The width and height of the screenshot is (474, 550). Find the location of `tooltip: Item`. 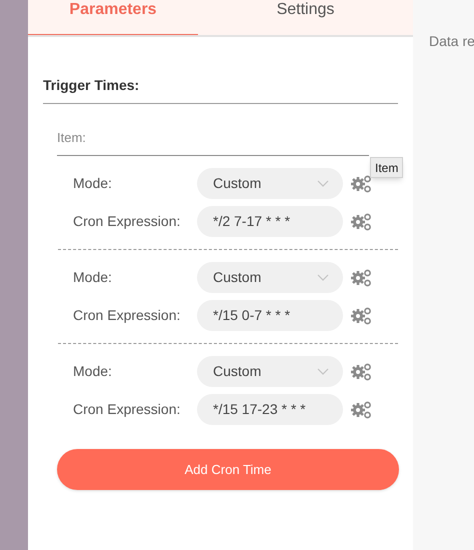

tooltip: Item is located at coordinates (387, 167).